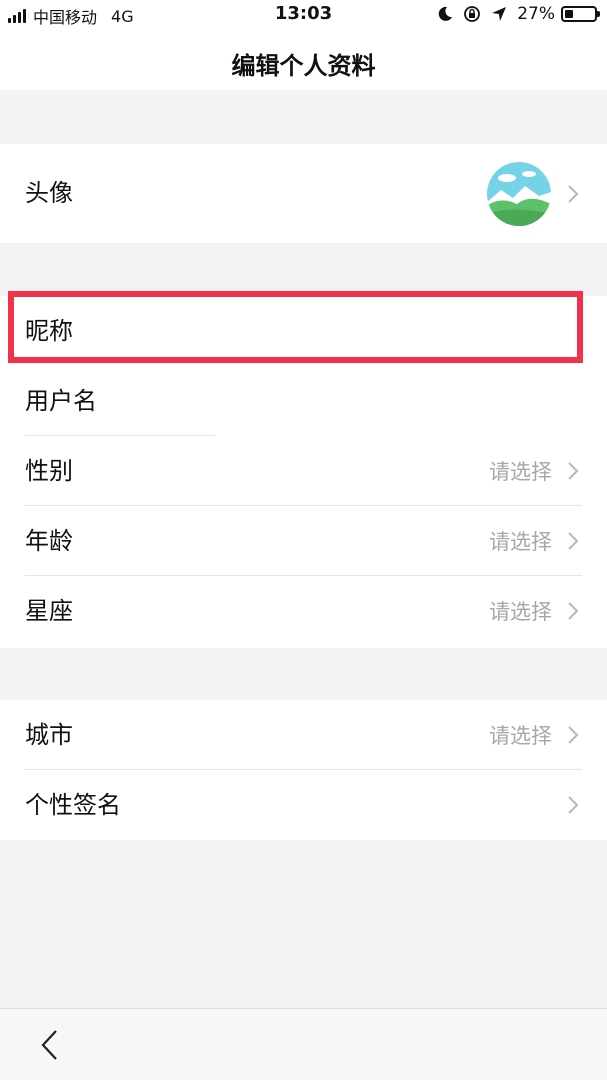 This screenshot has height=1080, width=607. What do you see at coordinates (49, 193) in the screenshot?
I see `avatar-label: 头像` at bounding box center [49, 193].